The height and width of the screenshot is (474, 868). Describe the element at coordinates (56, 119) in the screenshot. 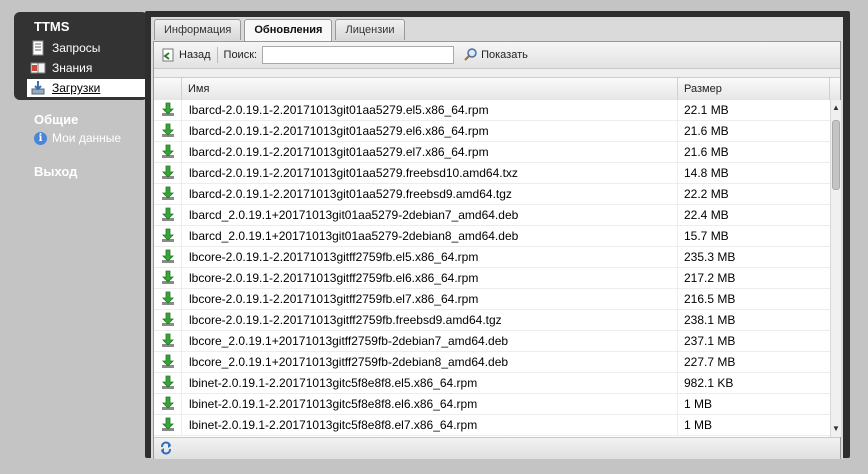

I see `section-general: Общие` at that location.